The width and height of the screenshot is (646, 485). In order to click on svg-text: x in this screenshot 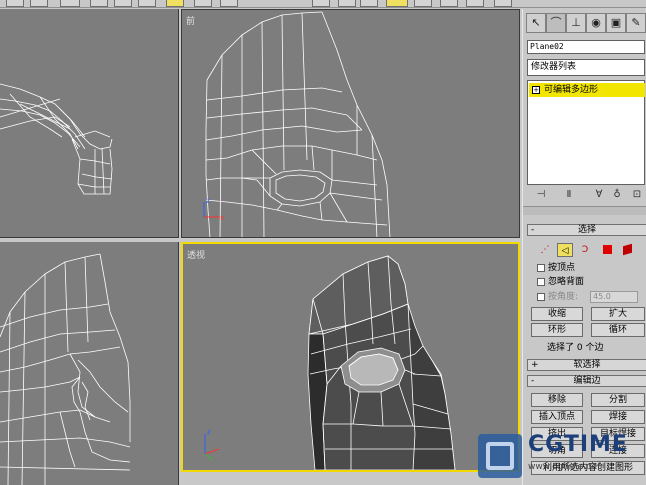, I will do `click(222, 218)`.